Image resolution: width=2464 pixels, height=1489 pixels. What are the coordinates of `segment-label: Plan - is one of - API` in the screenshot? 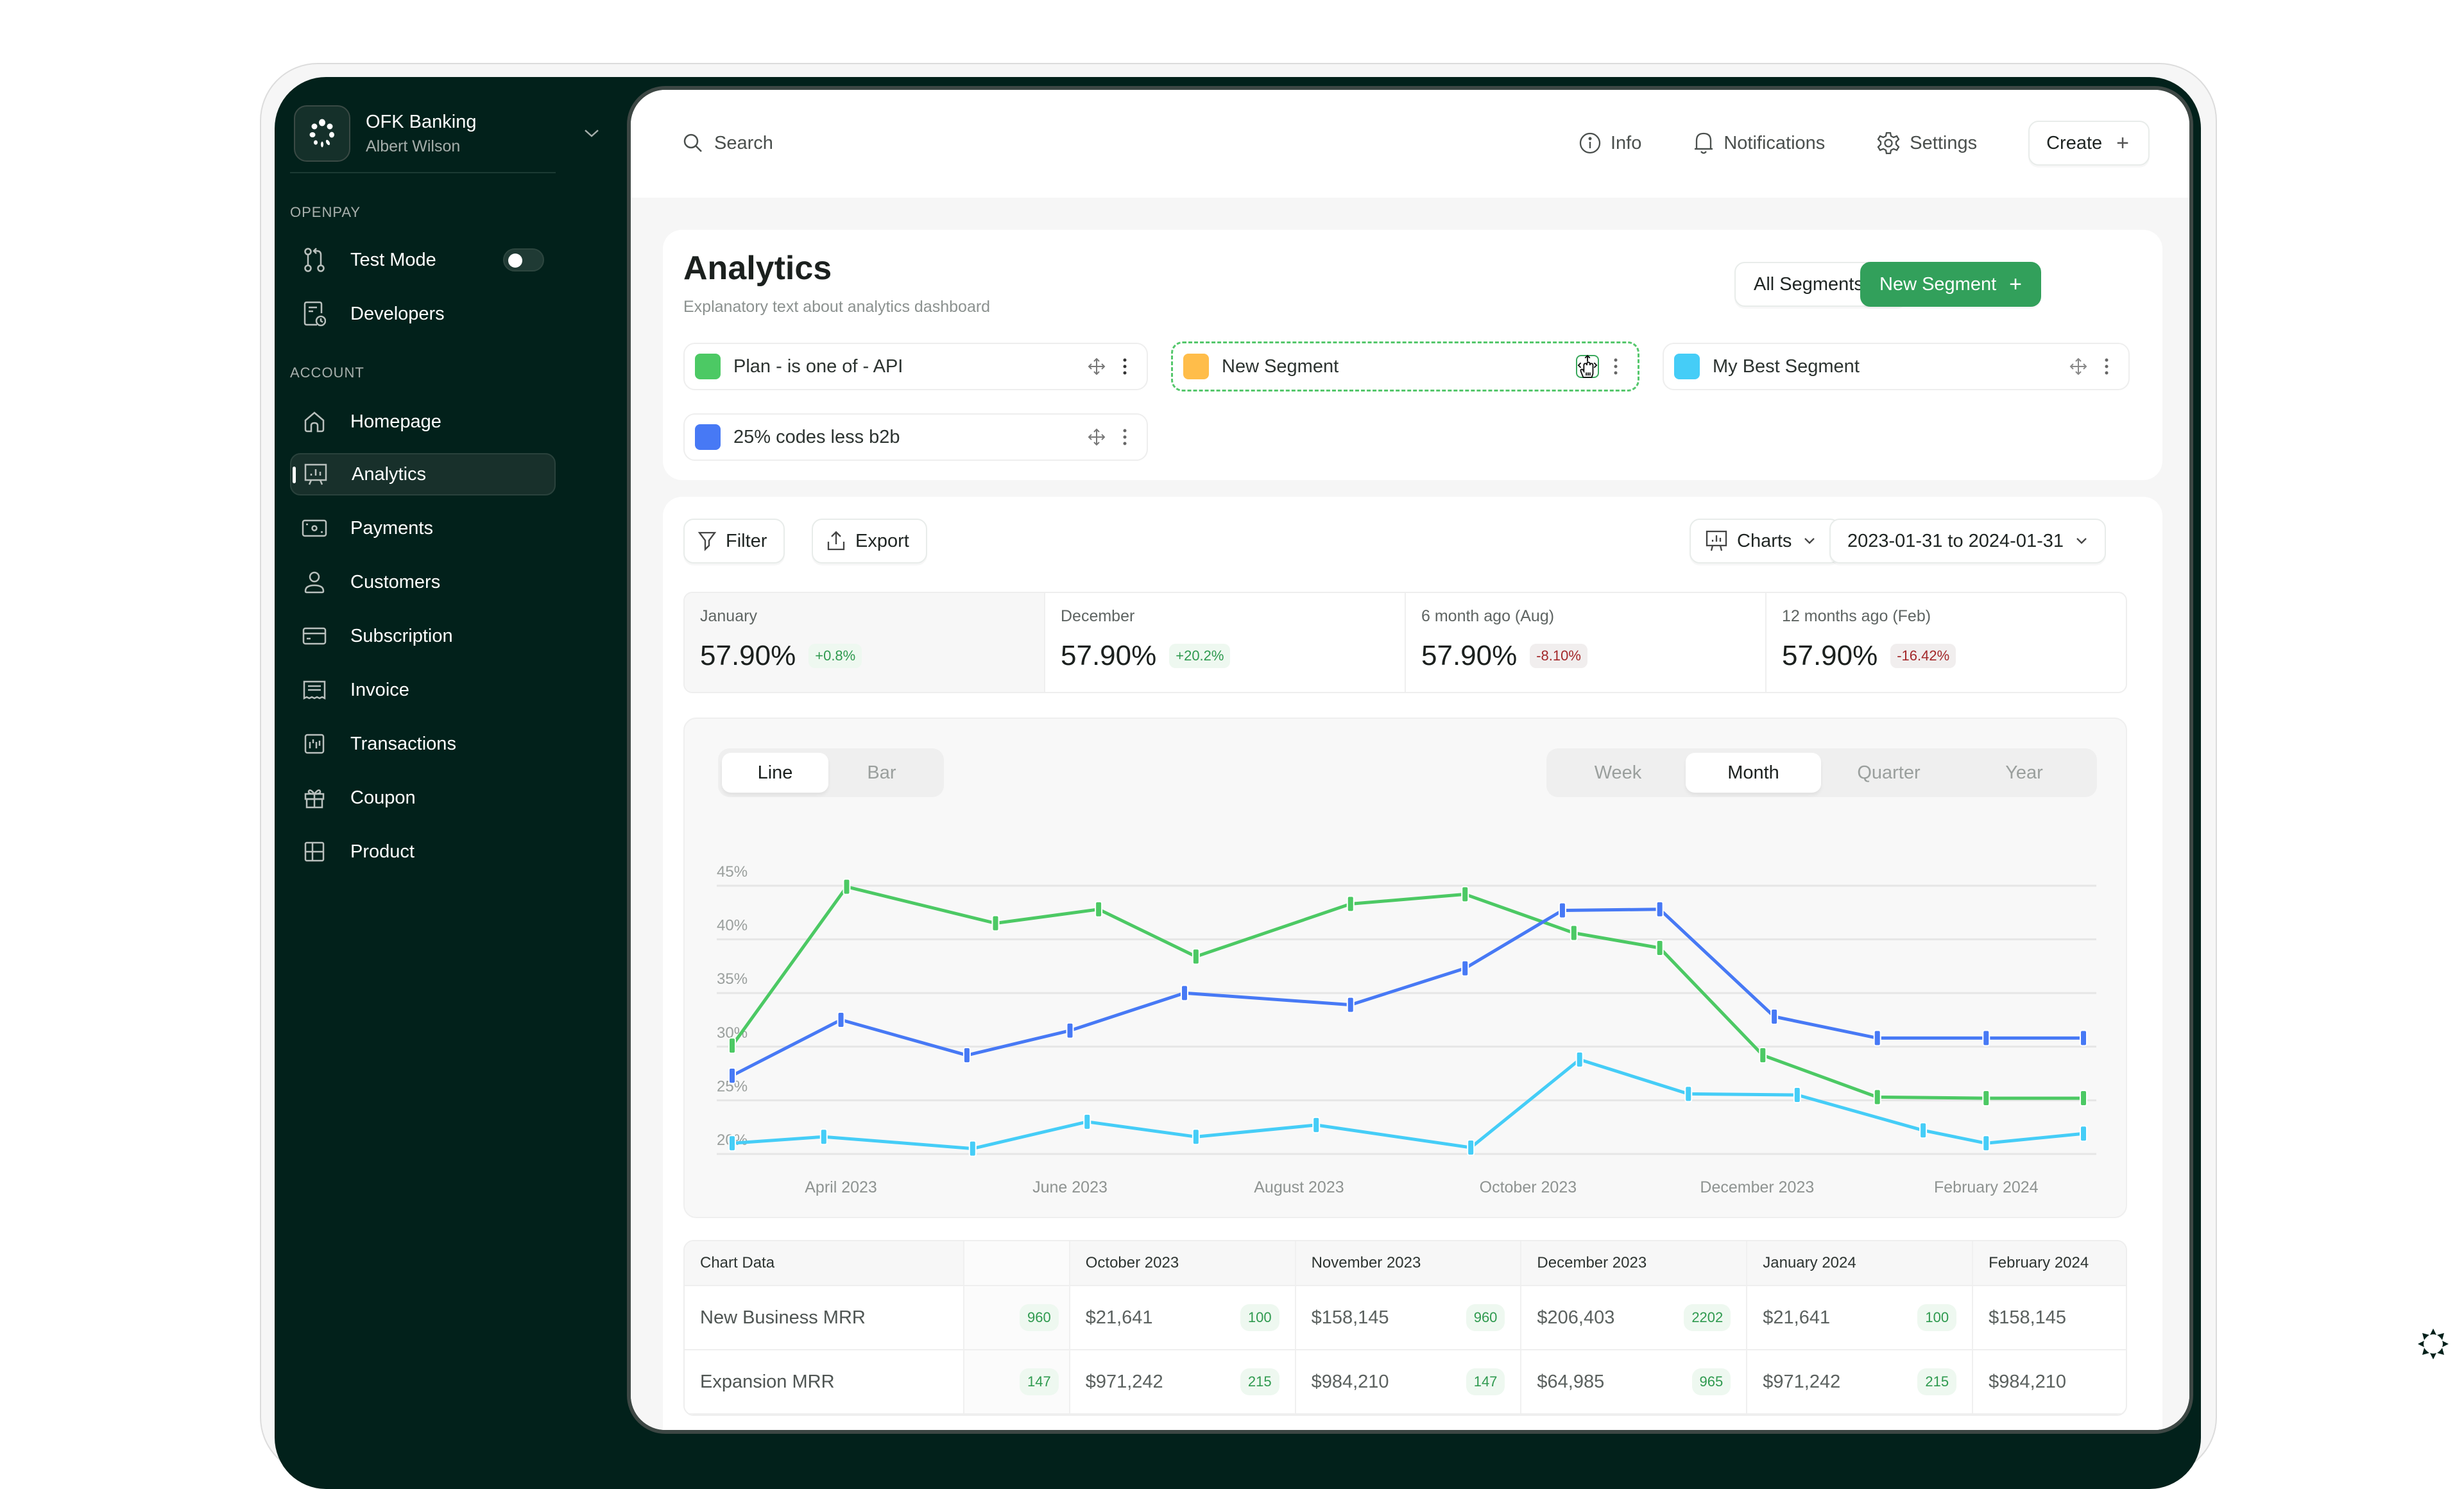 It's located at (818, 366).